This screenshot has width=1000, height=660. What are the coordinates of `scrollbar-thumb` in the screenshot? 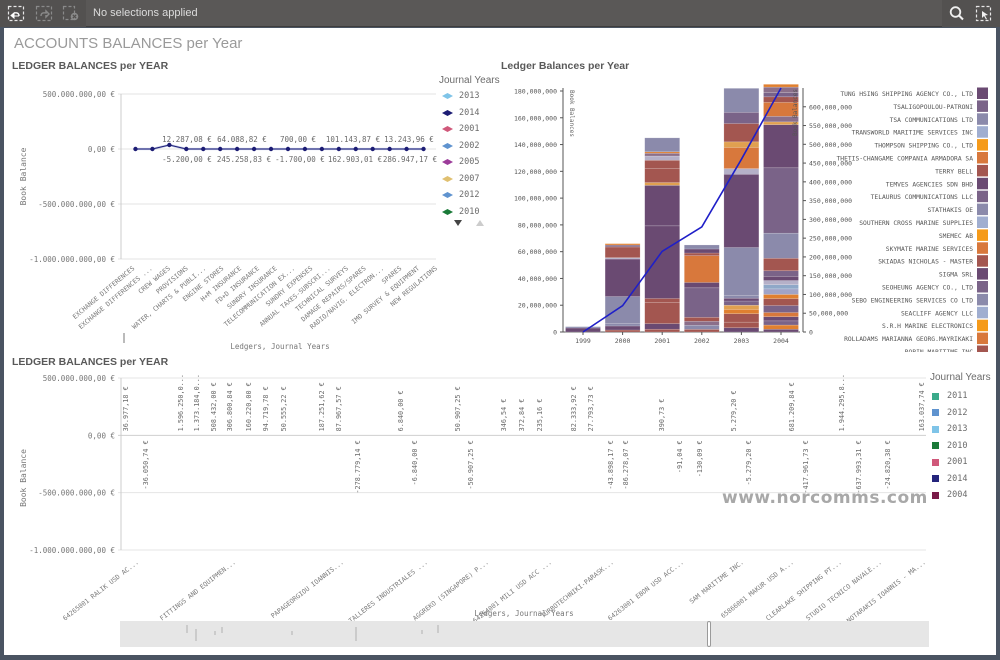 It's located at (709, 634).